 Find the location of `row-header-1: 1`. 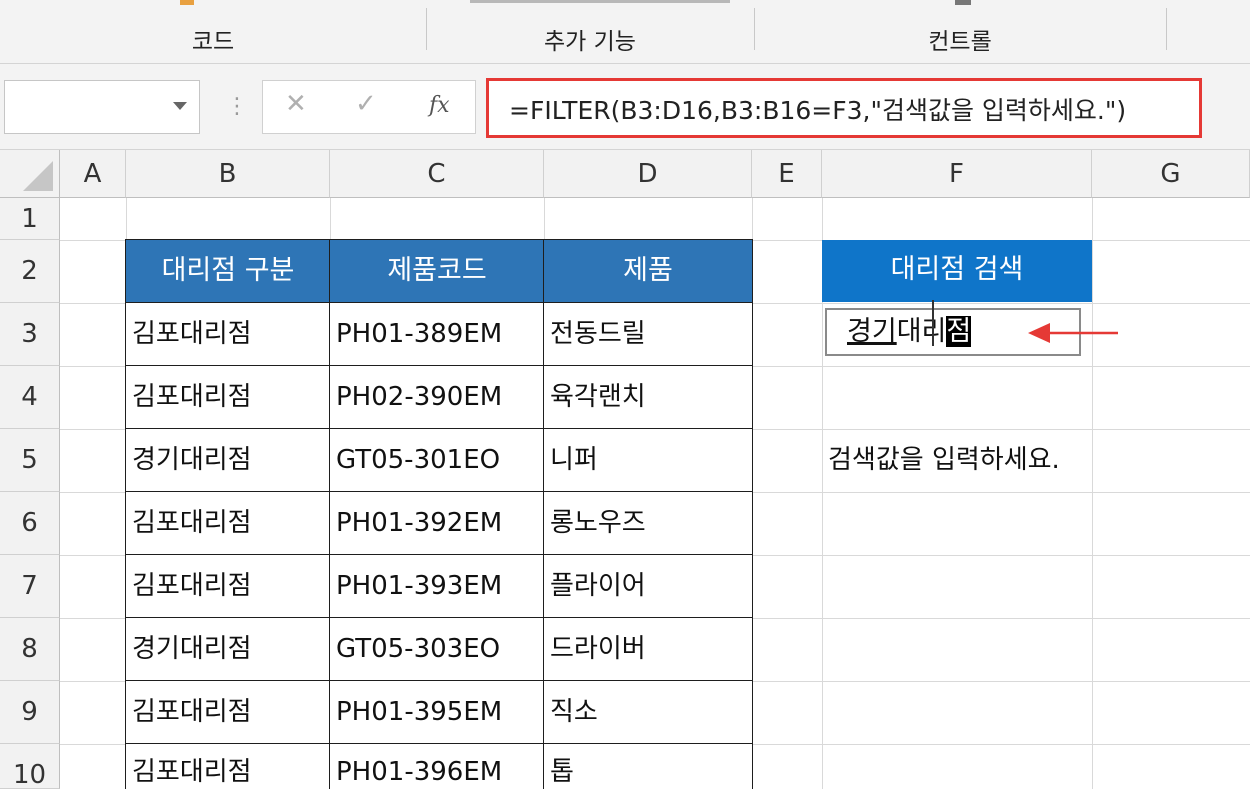

row-header-1: 1 is located at coordinates (30, 219).